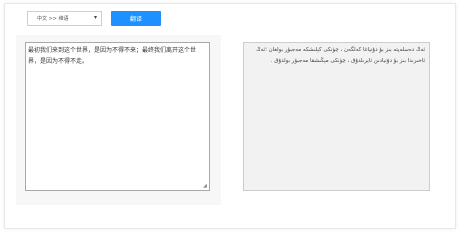 The width and height of the screenshot is (464, 240). What do you see at coordinates (112, 56) in the screenshot?
I see `source-text: 最初我们来到这个世界，是因为不得不来；最终我们离开这个世界，是因为不得不走。` at bounding box center [112, 56].